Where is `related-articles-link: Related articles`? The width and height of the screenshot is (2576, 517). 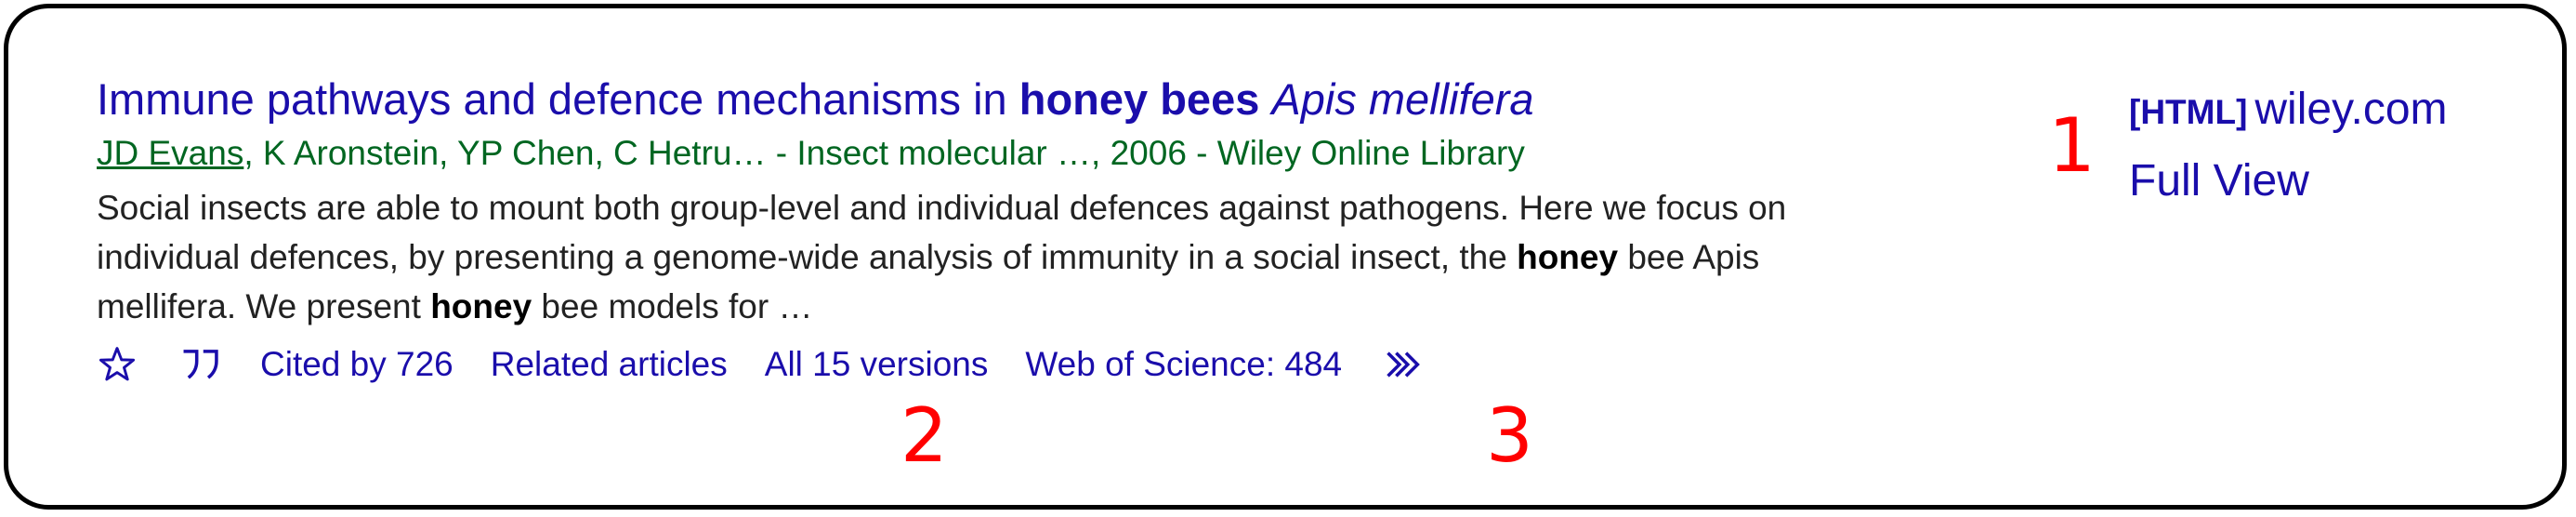
related-articles-link: Related articles is located at coordinates (609, 364).